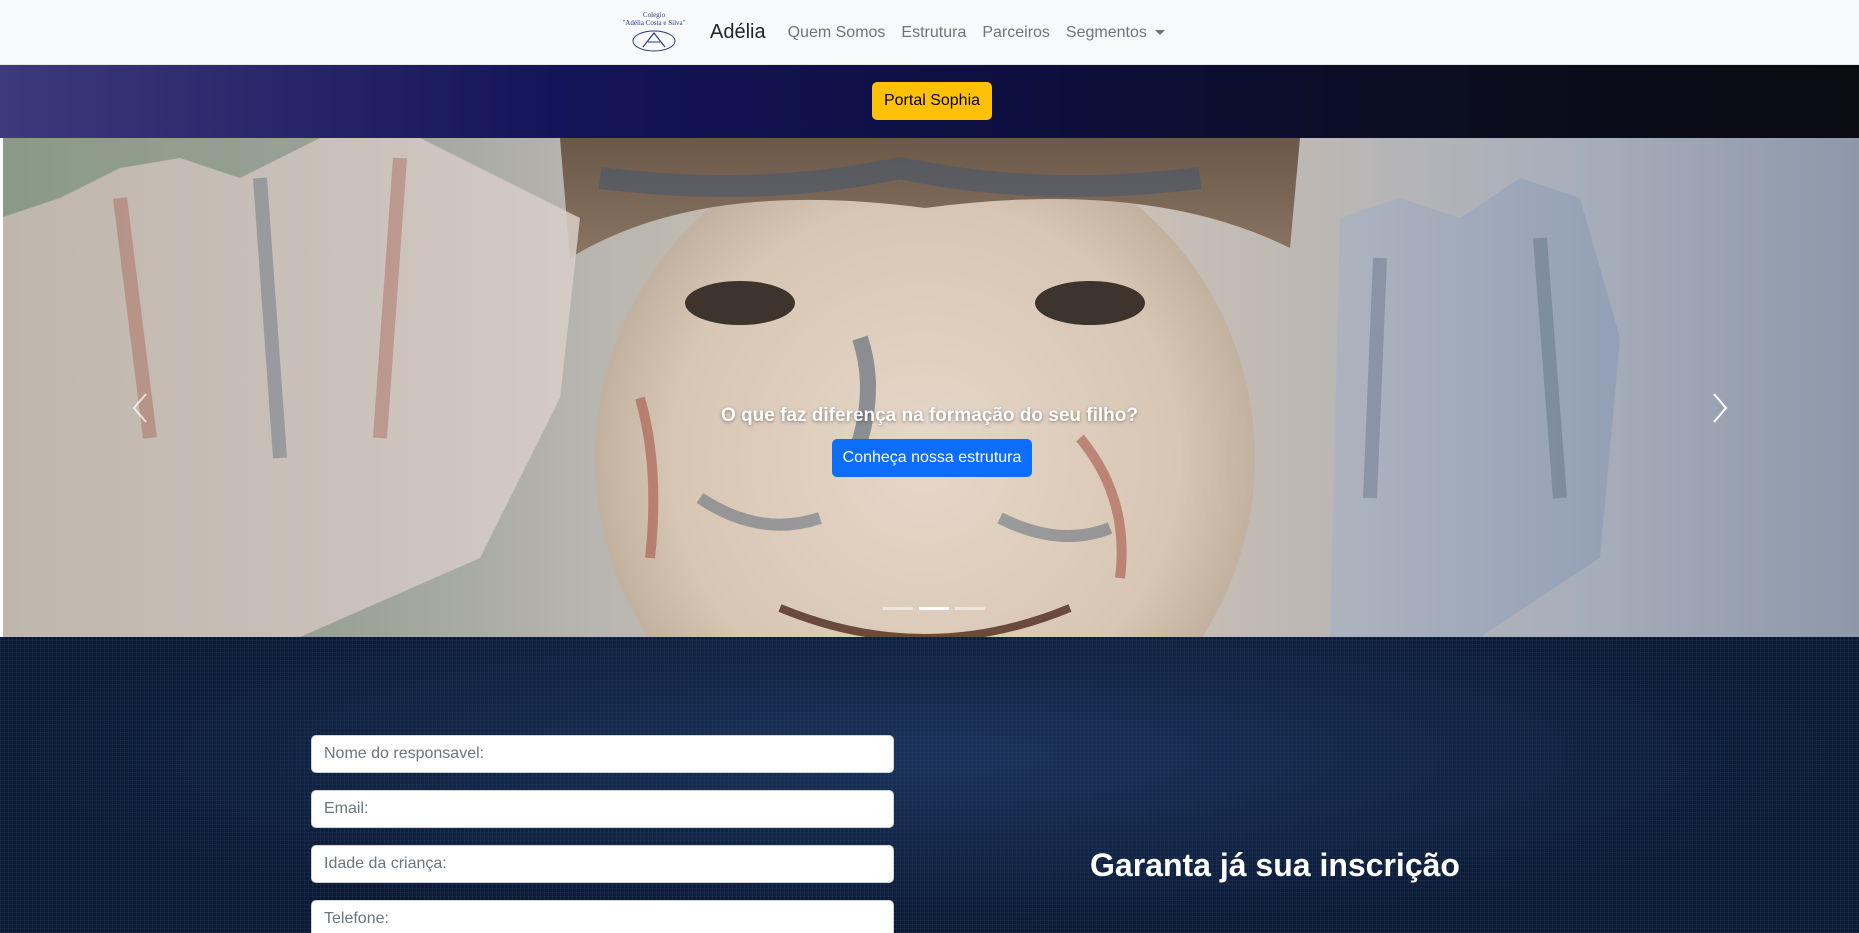  I want to click on hero-left-edge, so click(1, 387).